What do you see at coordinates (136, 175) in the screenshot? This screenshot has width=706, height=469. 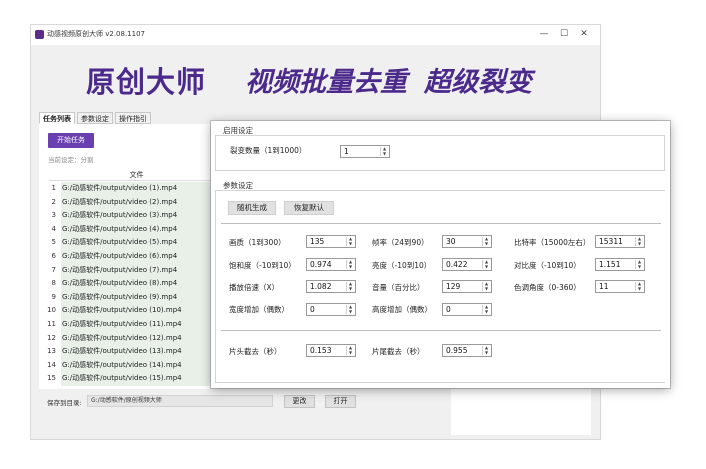 I see `file-column-header: 文件` at bounding box center [136, 175].